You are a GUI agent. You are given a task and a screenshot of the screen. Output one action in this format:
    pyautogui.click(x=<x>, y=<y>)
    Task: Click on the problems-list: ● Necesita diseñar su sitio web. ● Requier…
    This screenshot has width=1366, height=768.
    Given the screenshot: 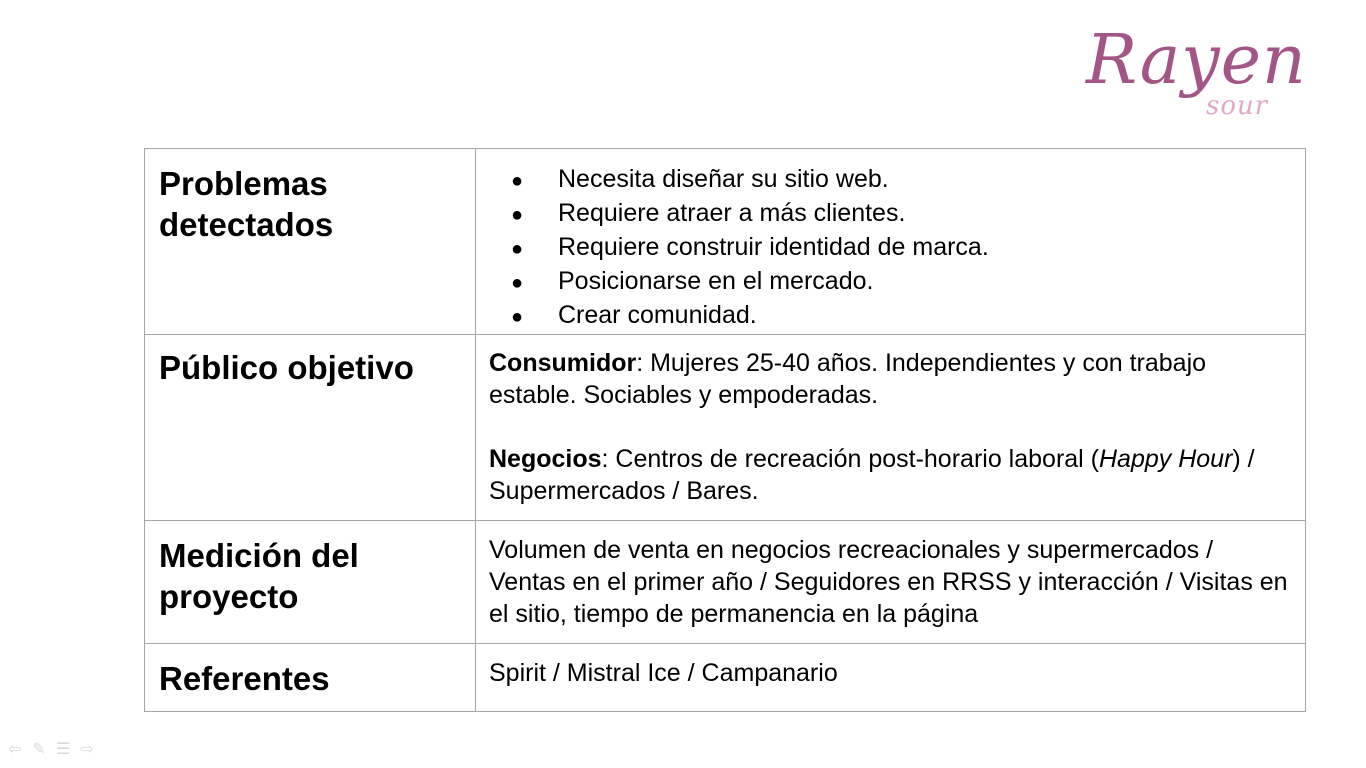 What is the action you would take?
    pyautogui.click(x=890, y=248)
    